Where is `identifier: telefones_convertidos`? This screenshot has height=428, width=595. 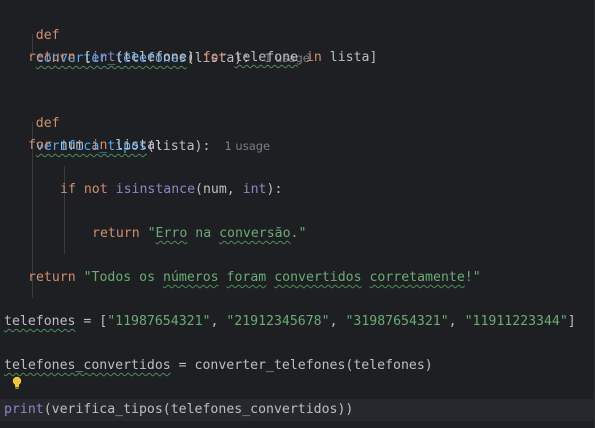
identifier: telefones_convertidos is located at coordinates (87, 365).